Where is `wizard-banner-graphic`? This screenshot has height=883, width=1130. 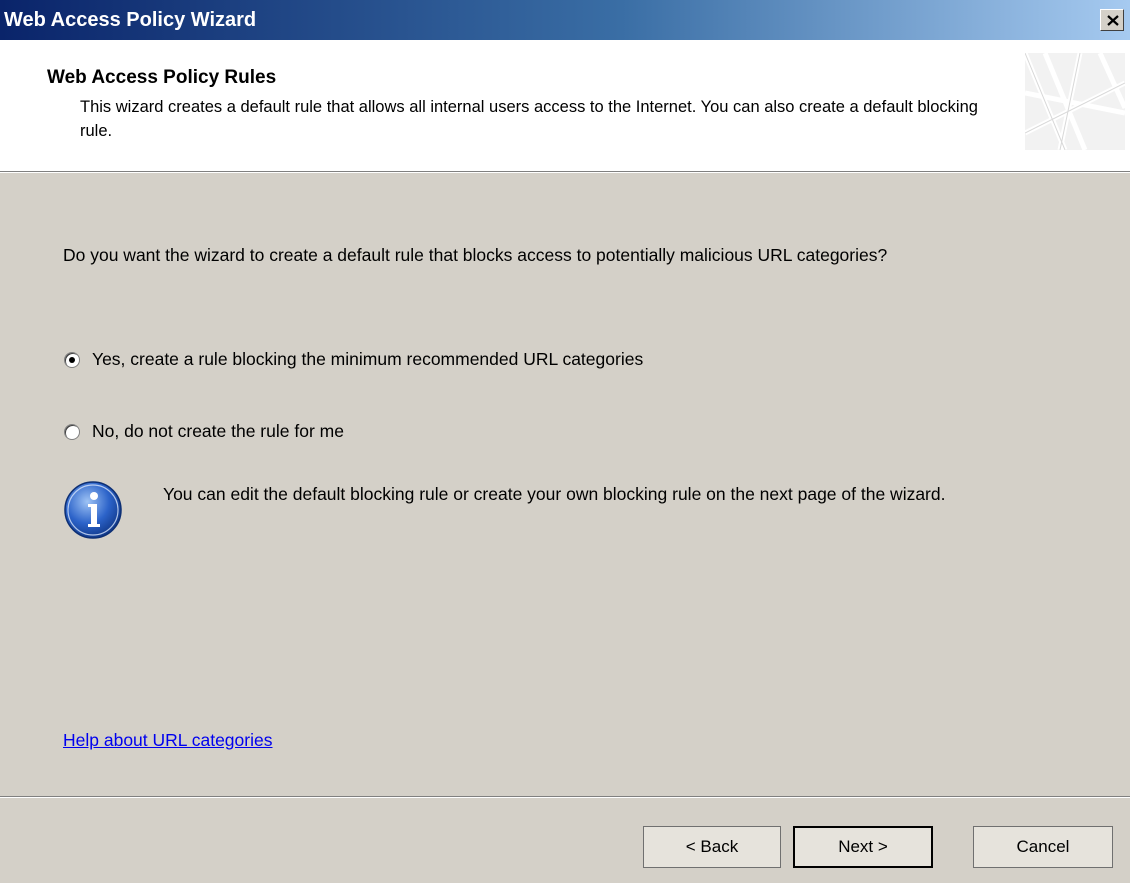 wizard-banner-graphic is located at coordinates (1075, 101).